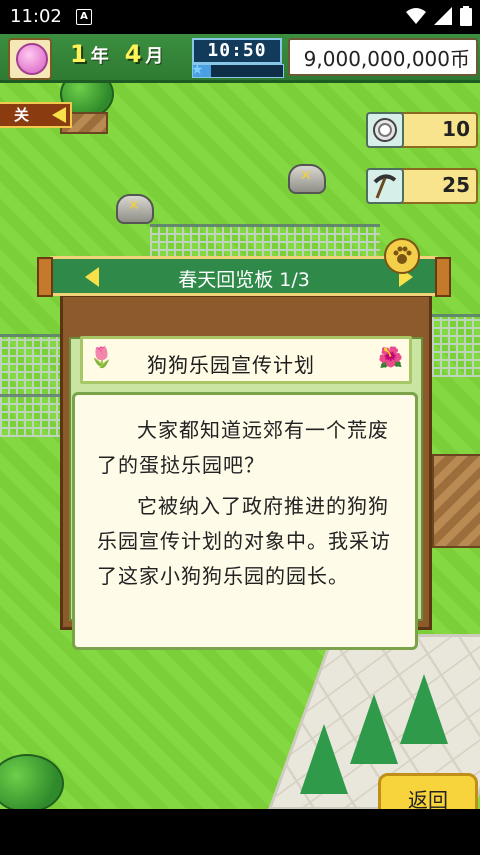 The height and width of the screenshot is (855, 480). What do you see at coordinates (428, 791) in the screenshot?
I see `back-button: 返回` at bounding box center [428, 791].